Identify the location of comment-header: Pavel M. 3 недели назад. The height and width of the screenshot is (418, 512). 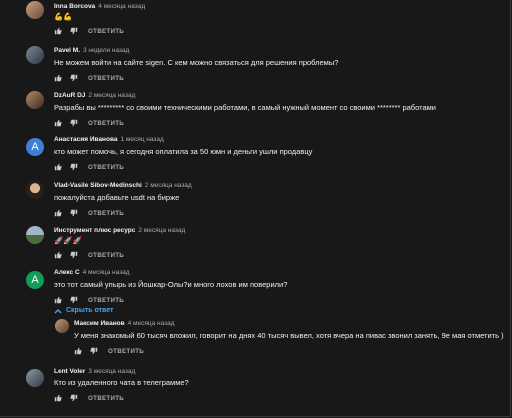
(91, 51).